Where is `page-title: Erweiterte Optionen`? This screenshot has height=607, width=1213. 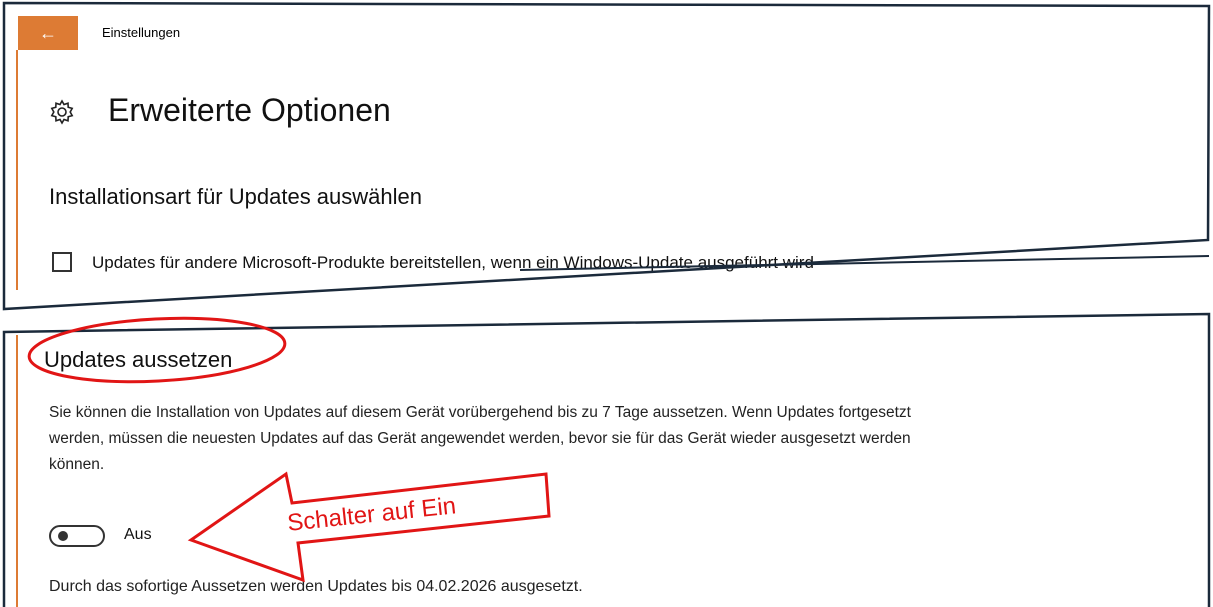
page-title: Erweiterte Optionen is located at coordinates (249, 110).